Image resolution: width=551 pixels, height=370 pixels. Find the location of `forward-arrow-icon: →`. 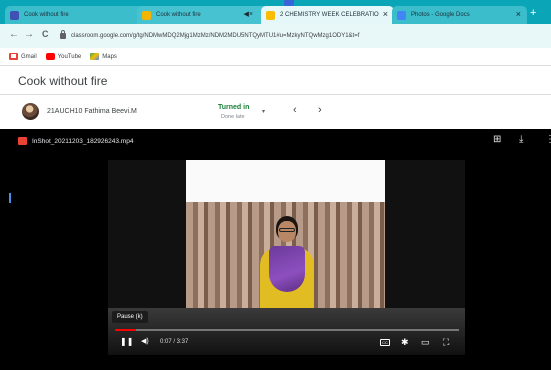

forward-arrow-icon: → is located at coordinates (29, 34).